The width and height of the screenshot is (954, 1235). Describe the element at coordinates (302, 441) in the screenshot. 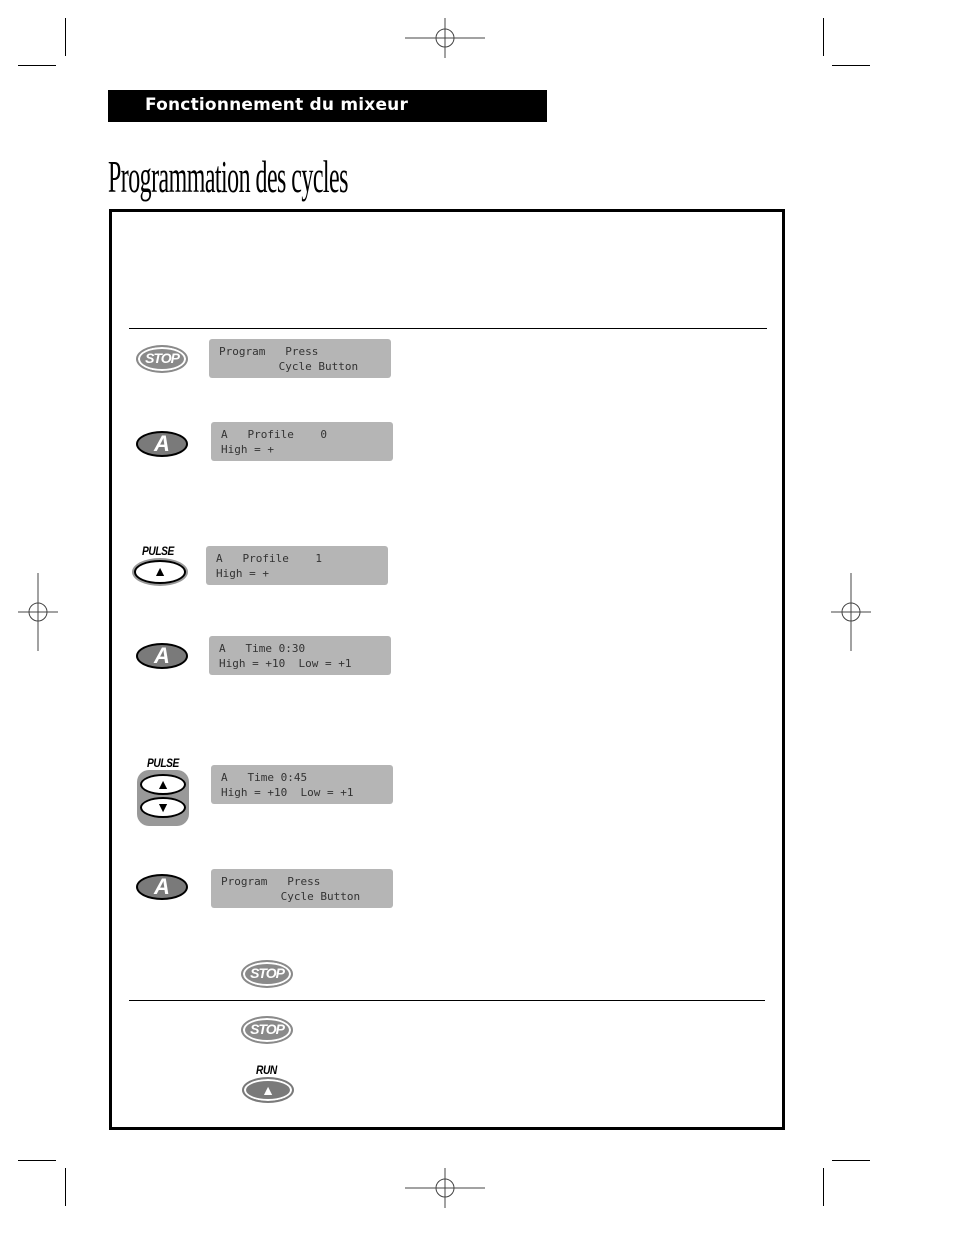

I see `lcd-display: A Profile 0 High = +` at that location.